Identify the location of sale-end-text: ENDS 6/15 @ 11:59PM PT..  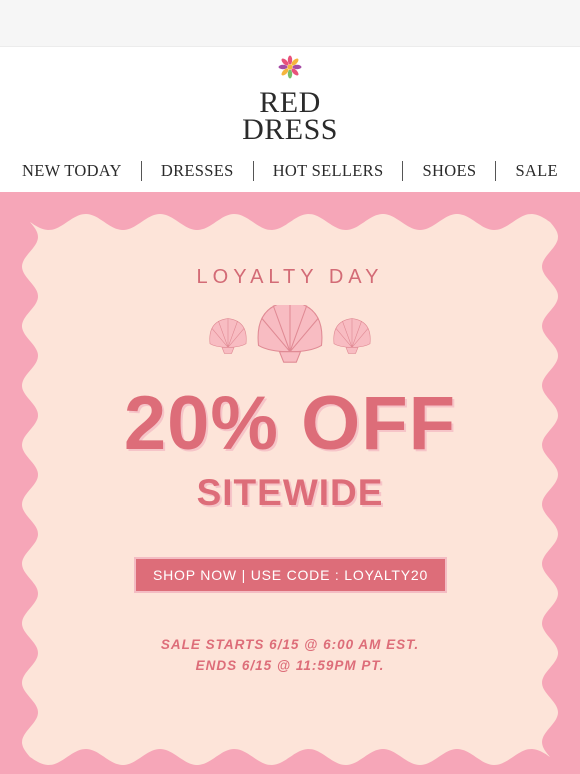
(290, 665).